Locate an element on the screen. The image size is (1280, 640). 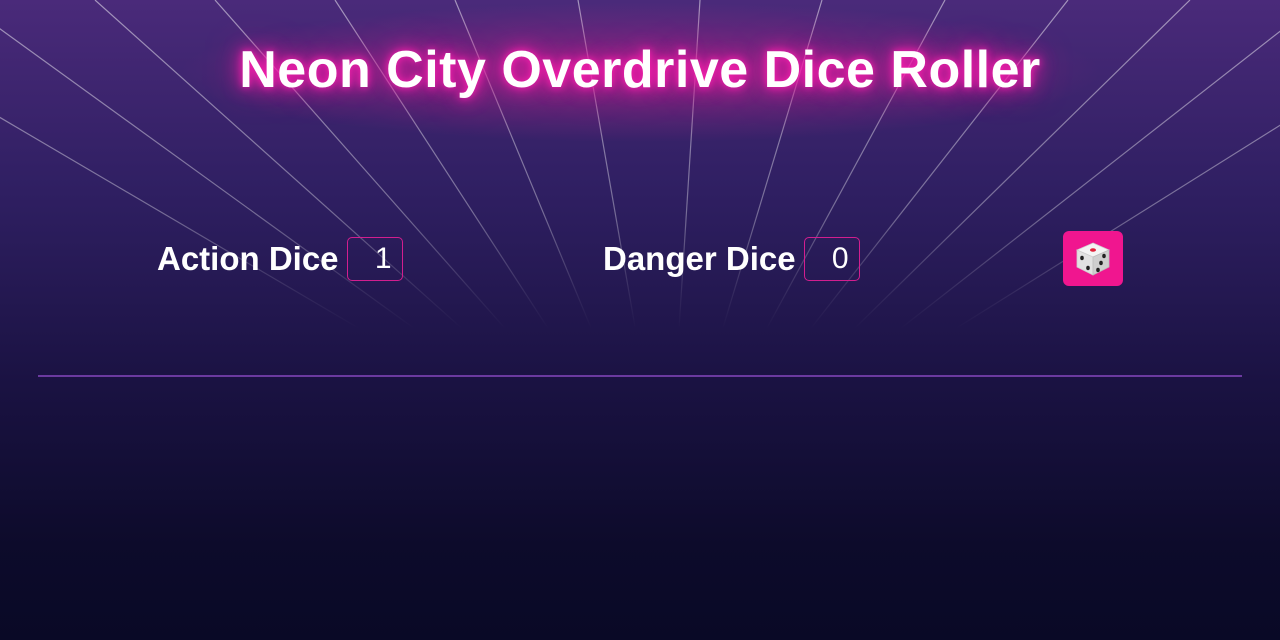
action-dice-label: Action Dice is located at coordinates (248, 258).